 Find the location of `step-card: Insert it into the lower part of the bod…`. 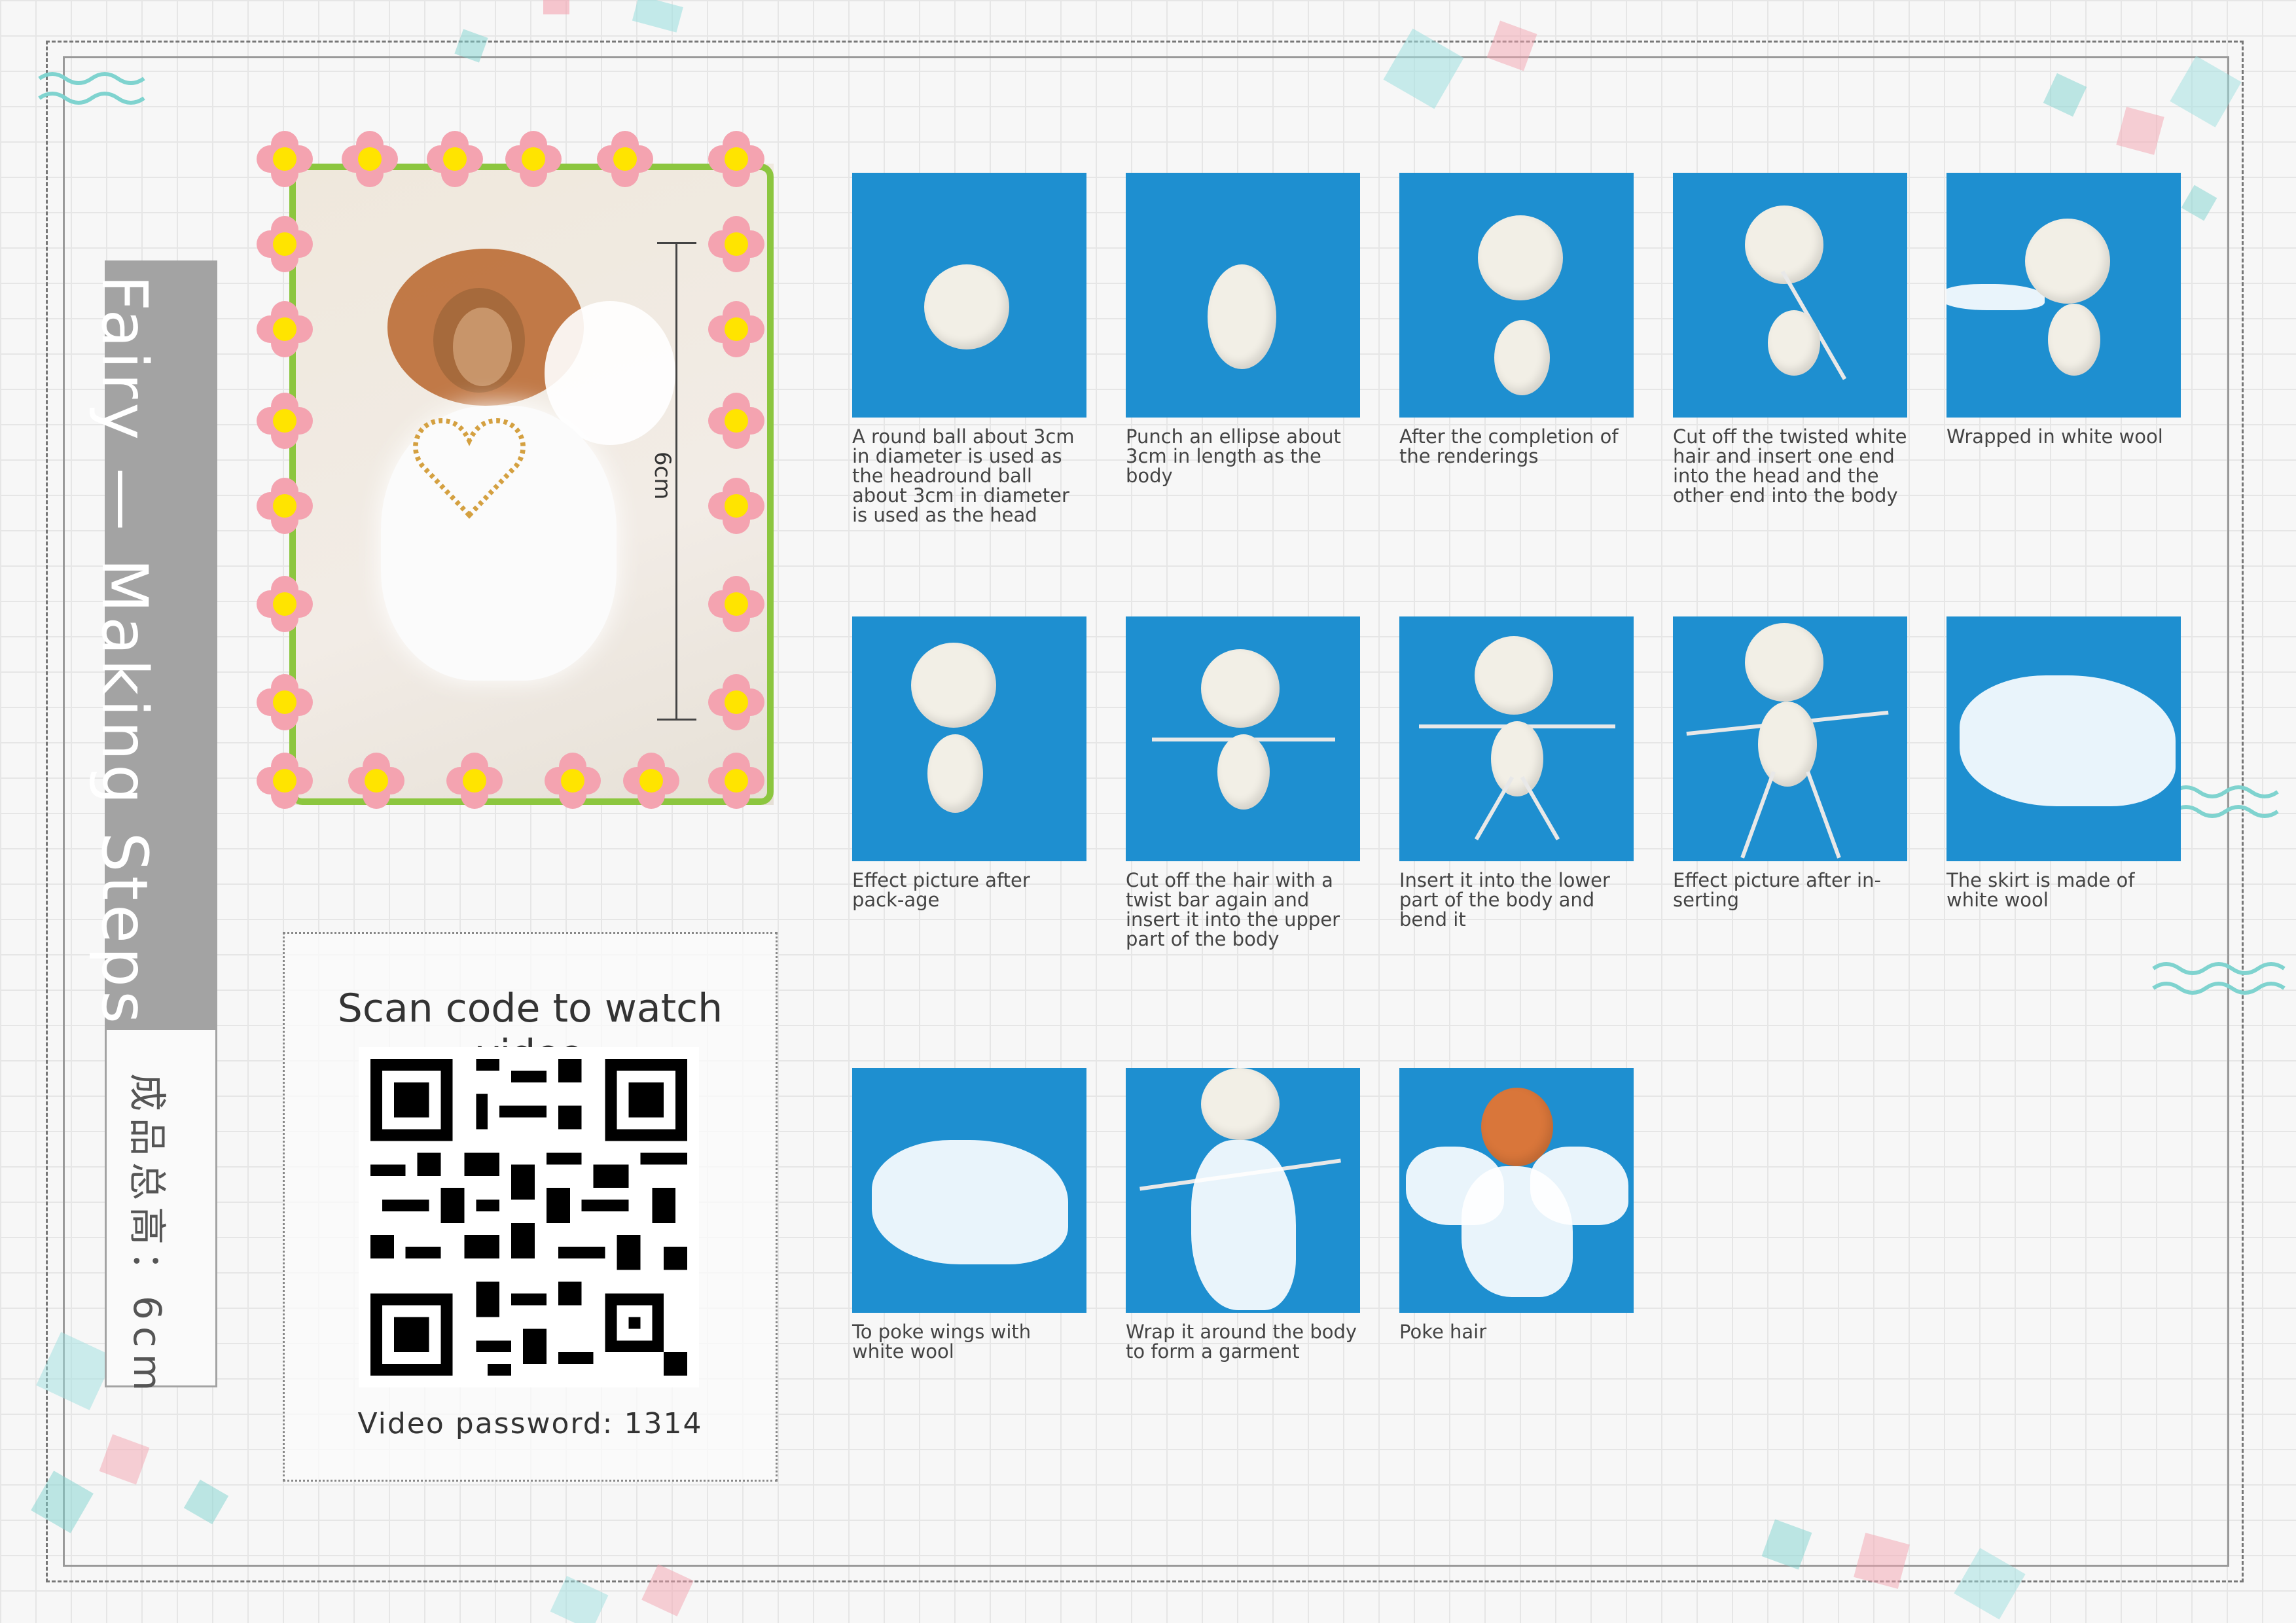

step-card: Insert it into the lower part of the bod… is located at coordinates (1516, 772).